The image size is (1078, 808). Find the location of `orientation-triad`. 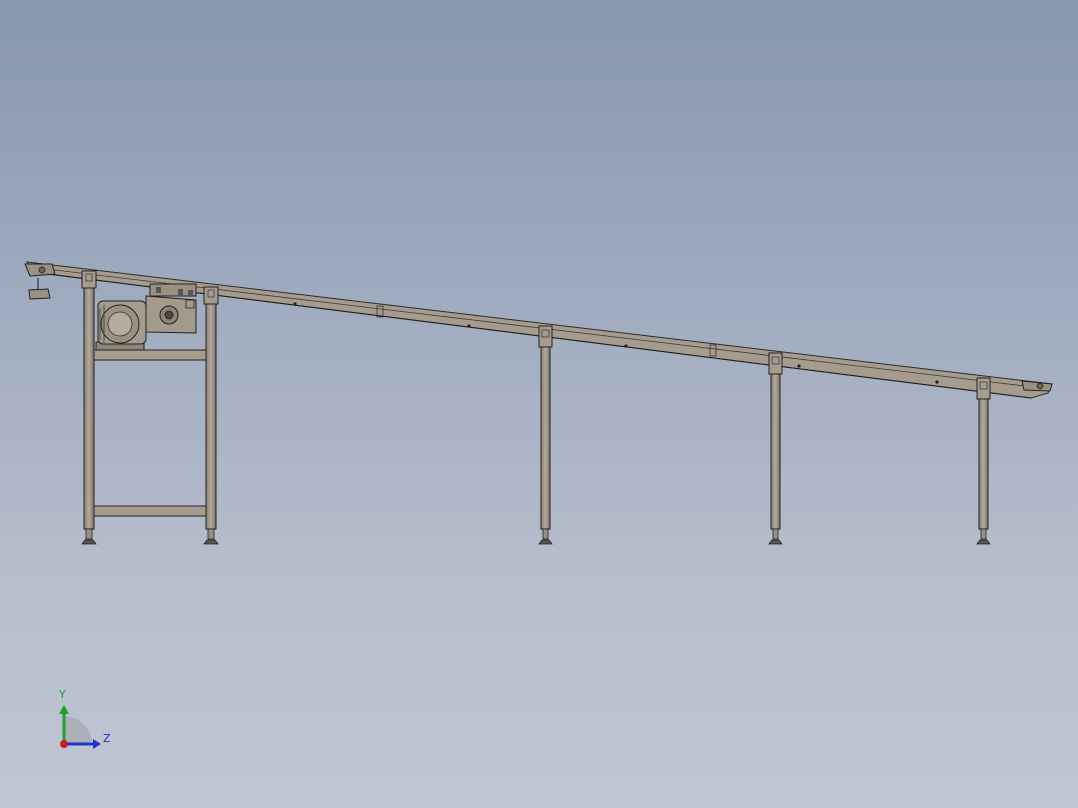

orientation-triad is located at coordinates (80, 727).